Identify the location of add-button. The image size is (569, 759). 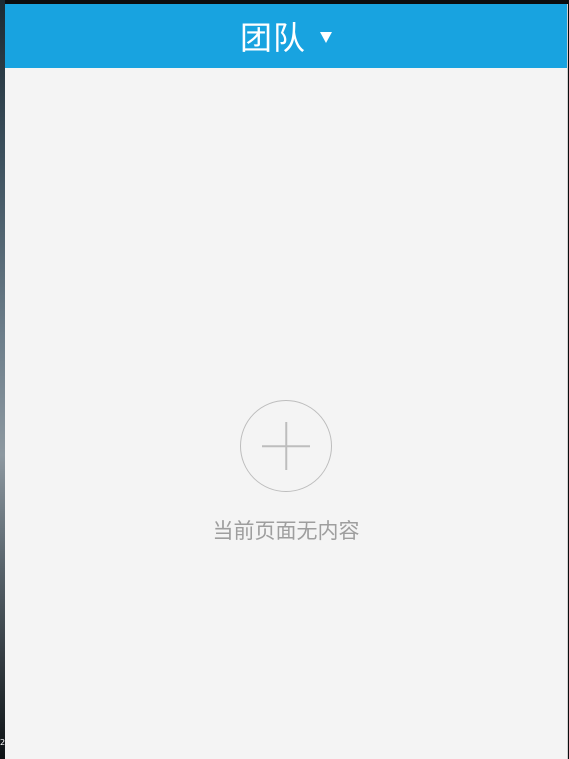
(286, 446).